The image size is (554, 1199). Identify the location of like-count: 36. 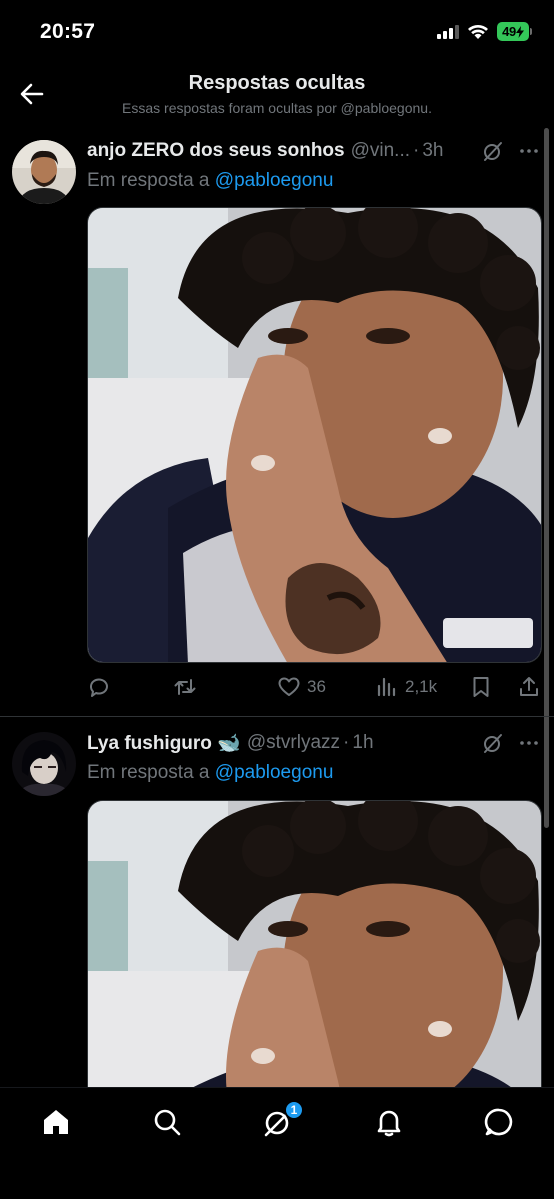
(316, 686).